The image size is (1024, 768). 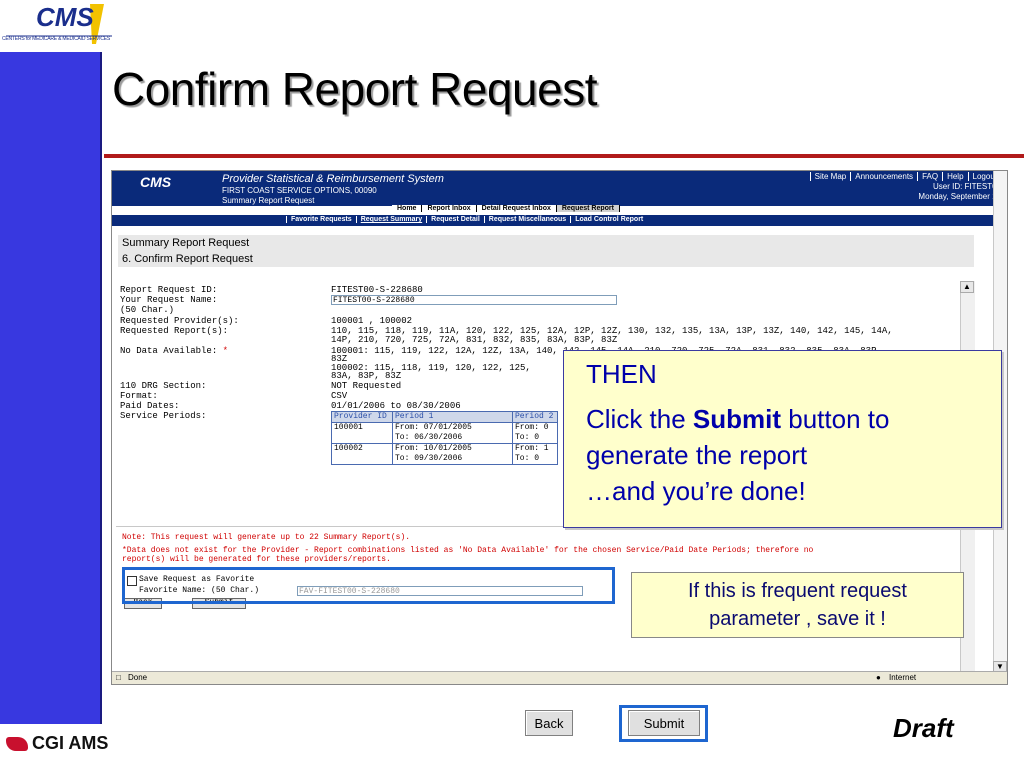 I want to click on cell-period2: From: 0 To: 0, so click(x=535, y=433).